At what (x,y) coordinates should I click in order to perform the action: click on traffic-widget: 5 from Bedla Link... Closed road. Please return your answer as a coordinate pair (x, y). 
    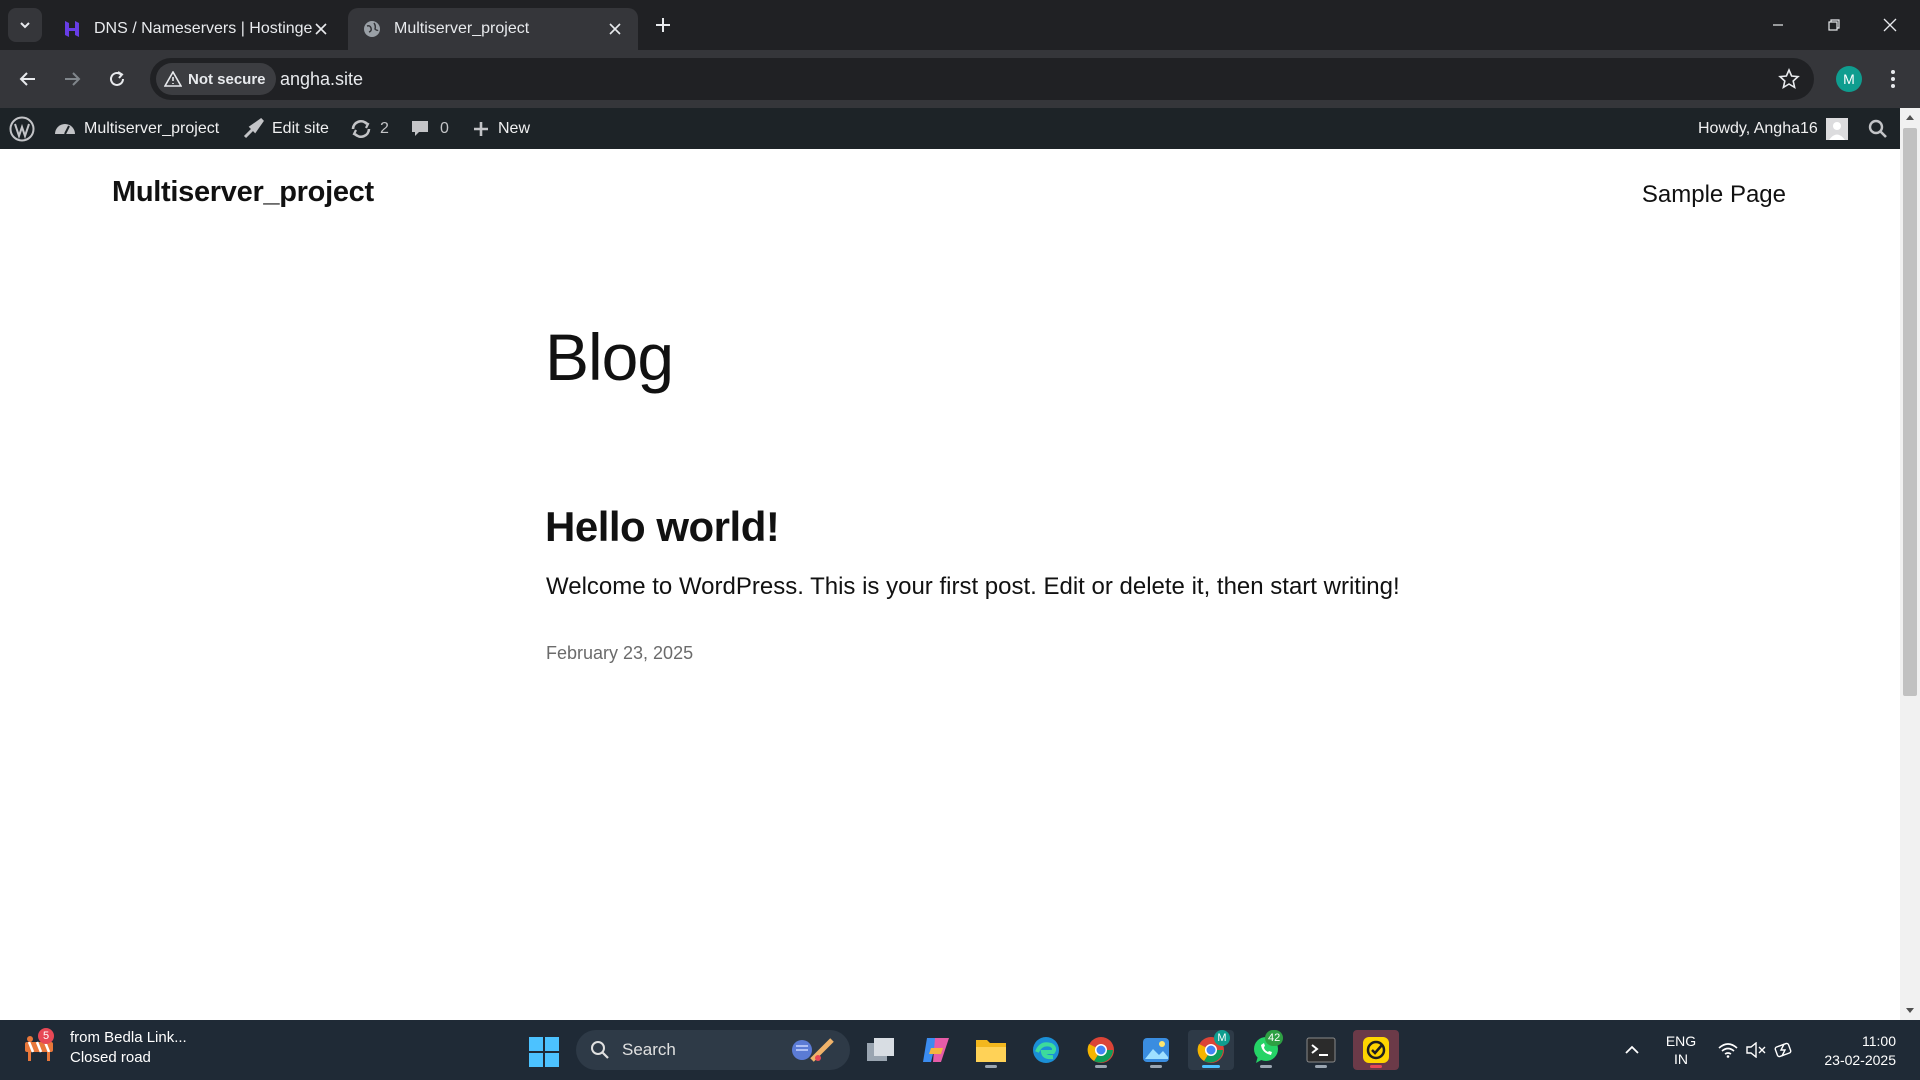
    Looking at the image, I should click on (104, 1048).